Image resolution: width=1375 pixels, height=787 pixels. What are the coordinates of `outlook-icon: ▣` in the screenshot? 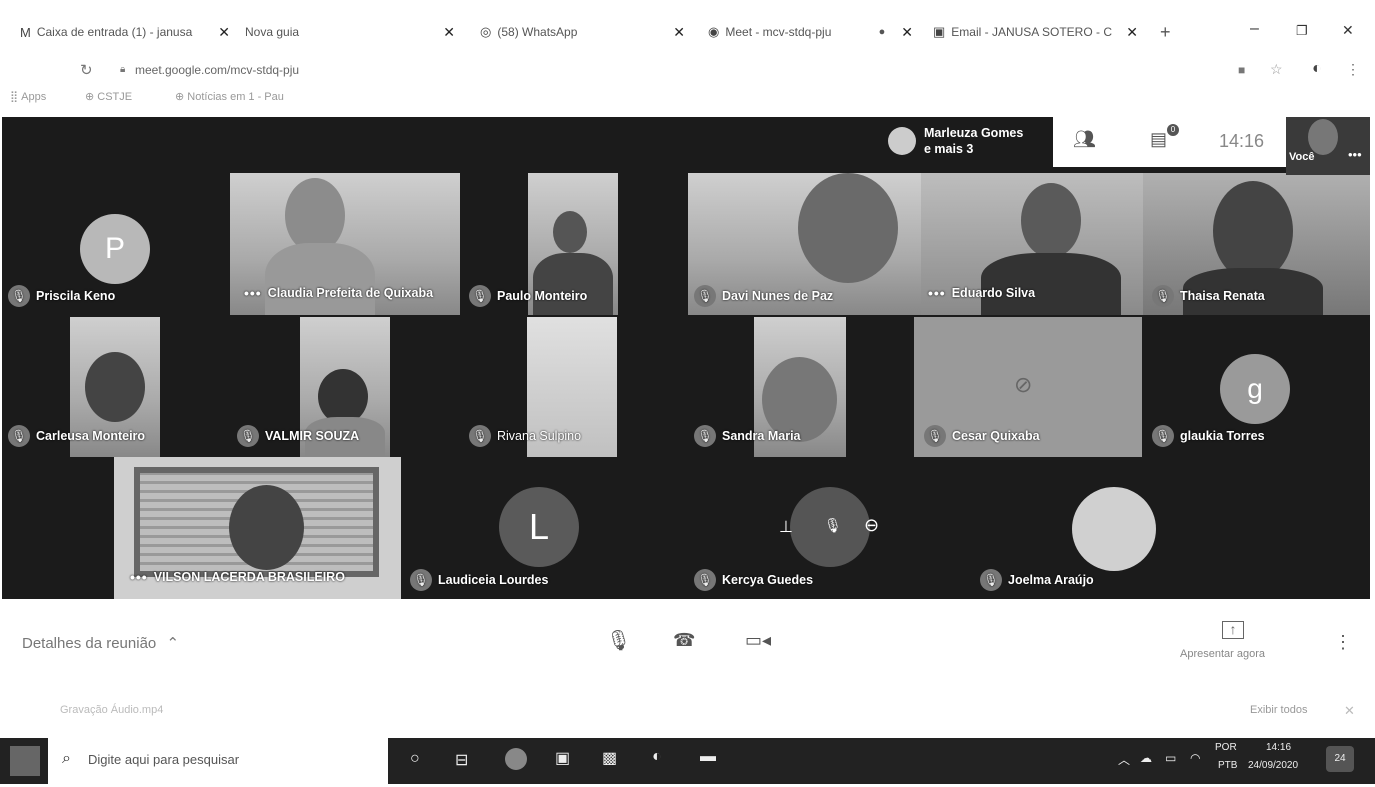 It's located at (939, 31).